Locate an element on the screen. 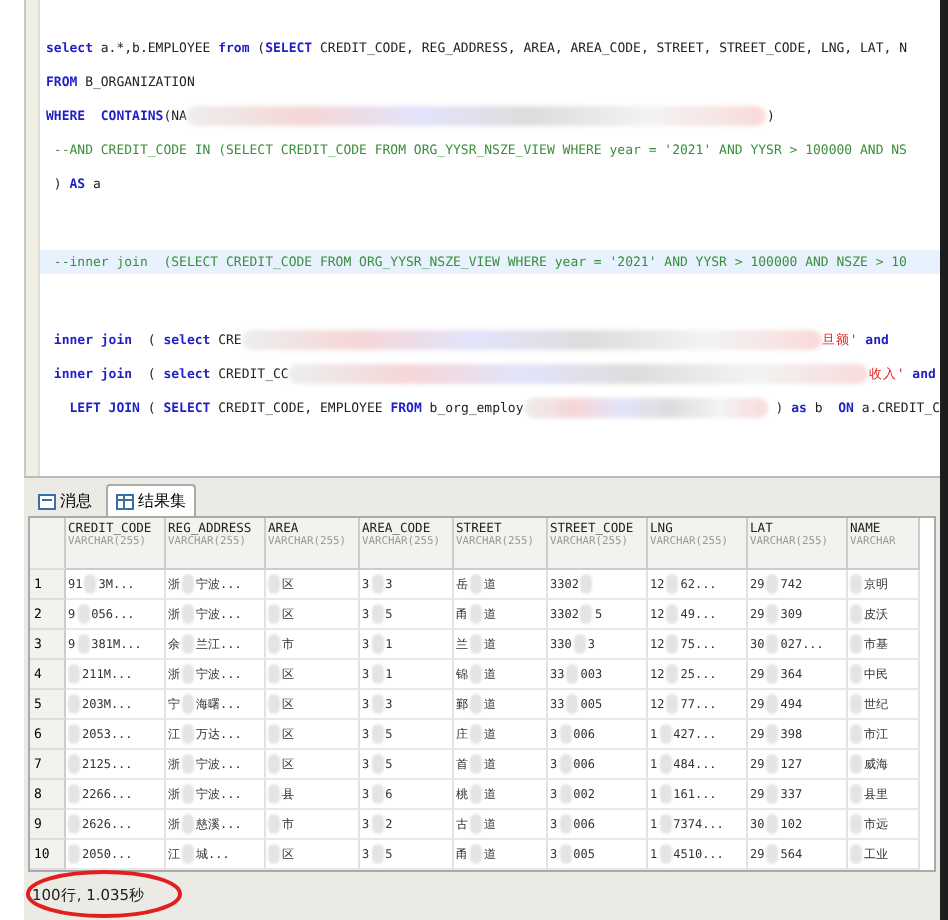 Image resolution: width=948 pixels, height=920 pixels. grid-icon is located at coordinates (125, 501).